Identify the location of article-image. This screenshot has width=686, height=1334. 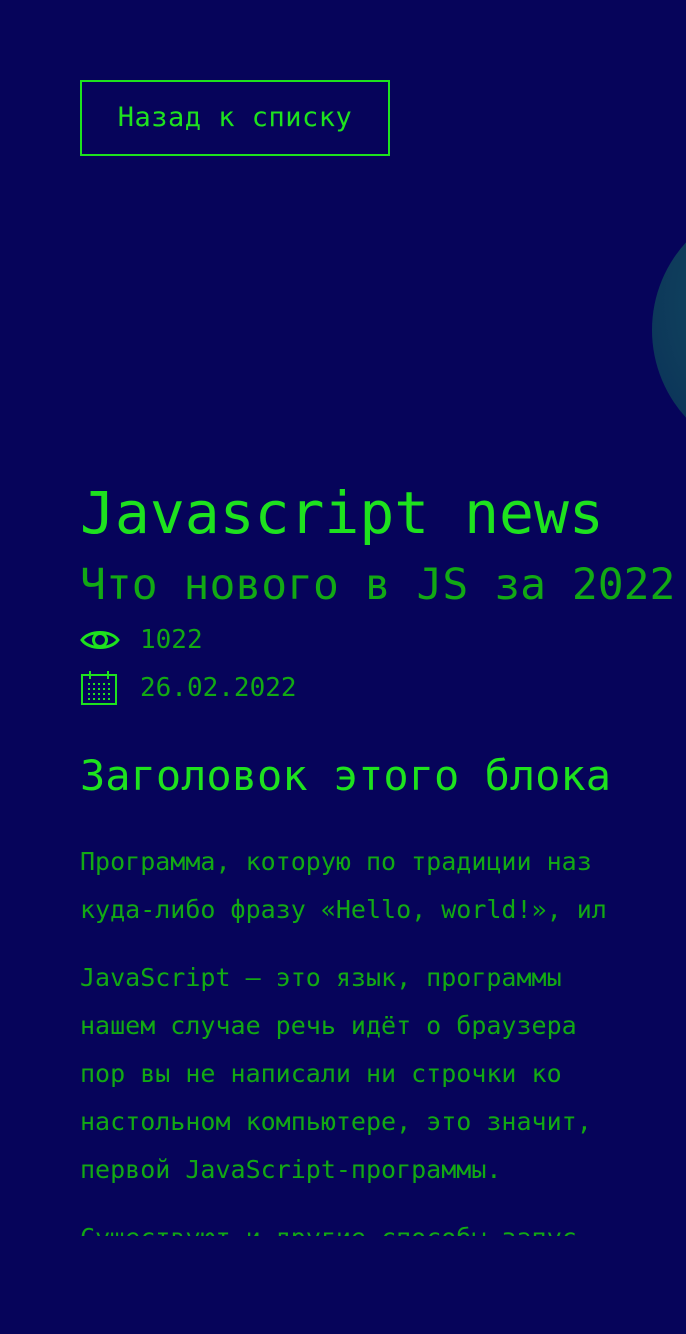
(669, 330).